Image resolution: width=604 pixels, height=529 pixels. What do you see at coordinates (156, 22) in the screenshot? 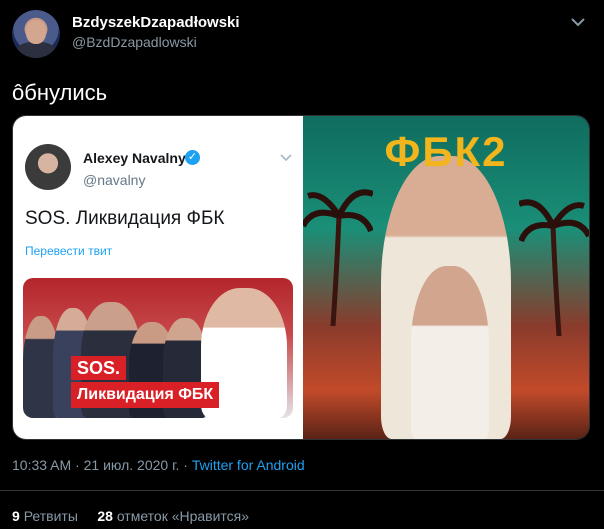
I see `author-display-name: BzdyszekDzapadłowski` at bounding box center [156, 22].